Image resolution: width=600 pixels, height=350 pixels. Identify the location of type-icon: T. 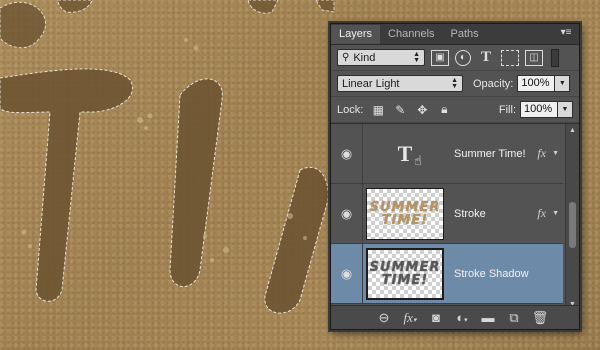
(405, 153).